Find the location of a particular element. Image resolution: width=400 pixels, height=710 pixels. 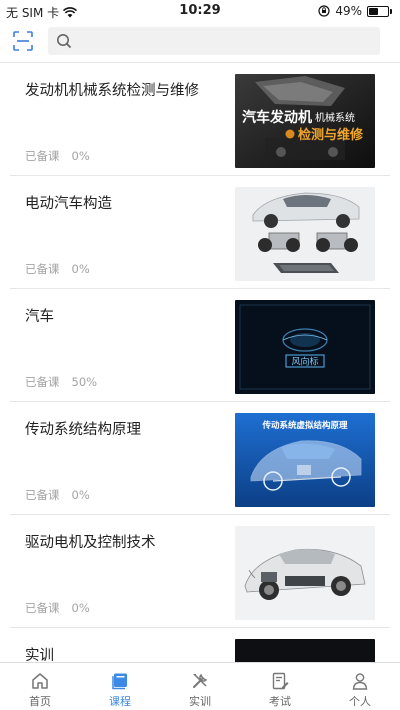

person-icon is located at coordinates (360, 681).